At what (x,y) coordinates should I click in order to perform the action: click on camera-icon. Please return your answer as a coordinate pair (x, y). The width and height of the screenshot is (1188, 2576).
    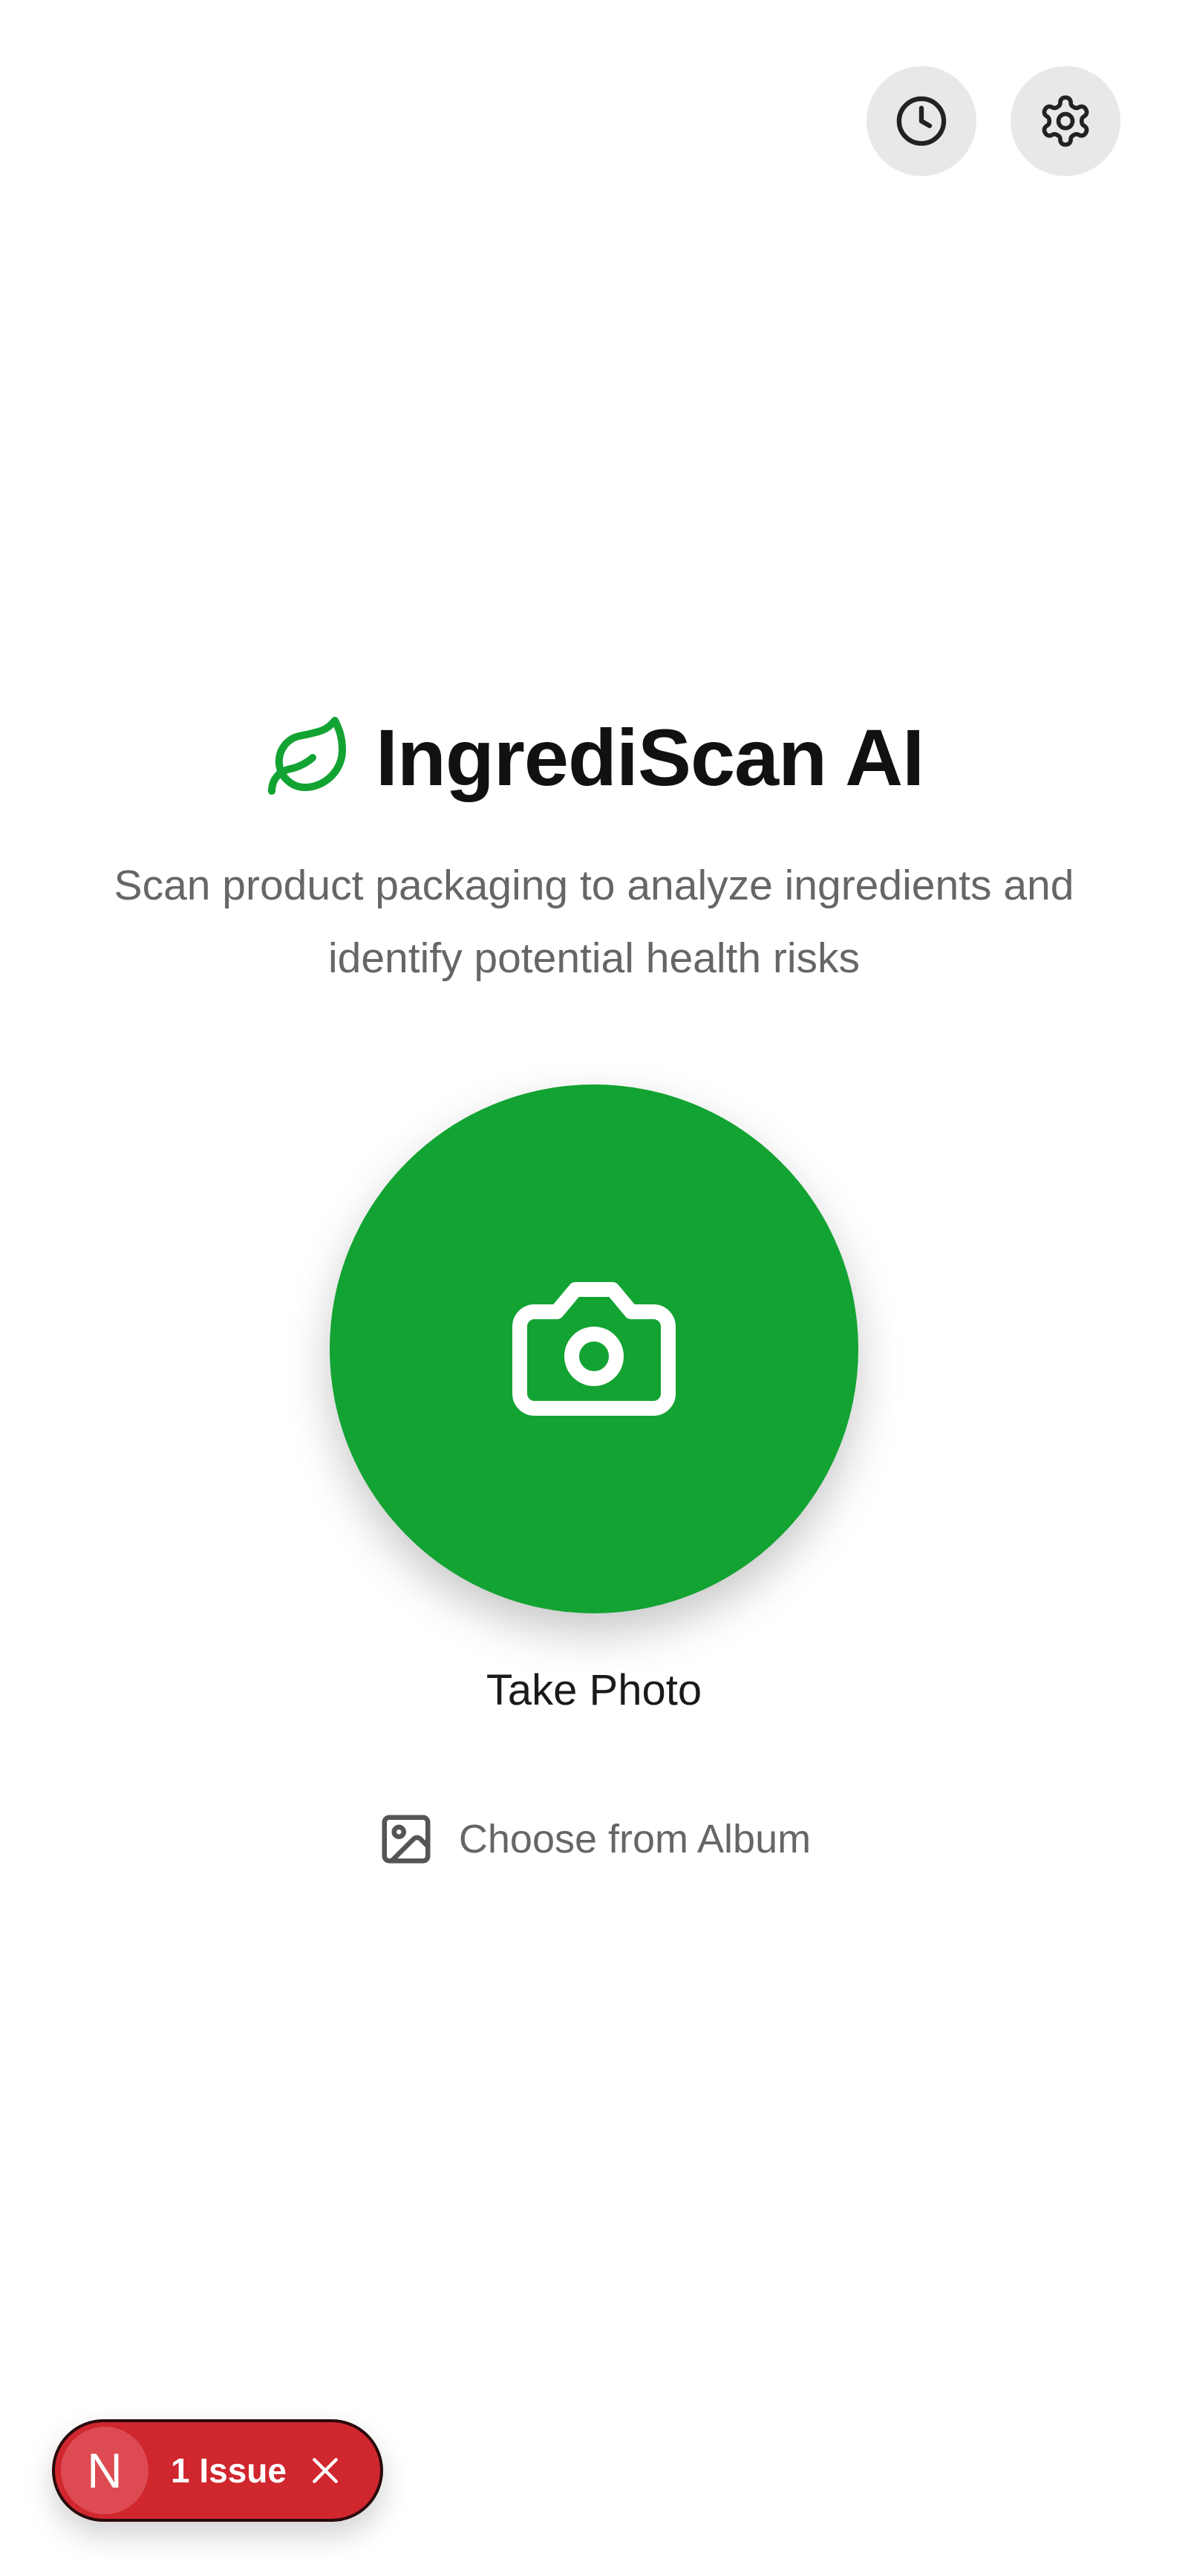
    Looking at the image, I should click on (594, 1349).